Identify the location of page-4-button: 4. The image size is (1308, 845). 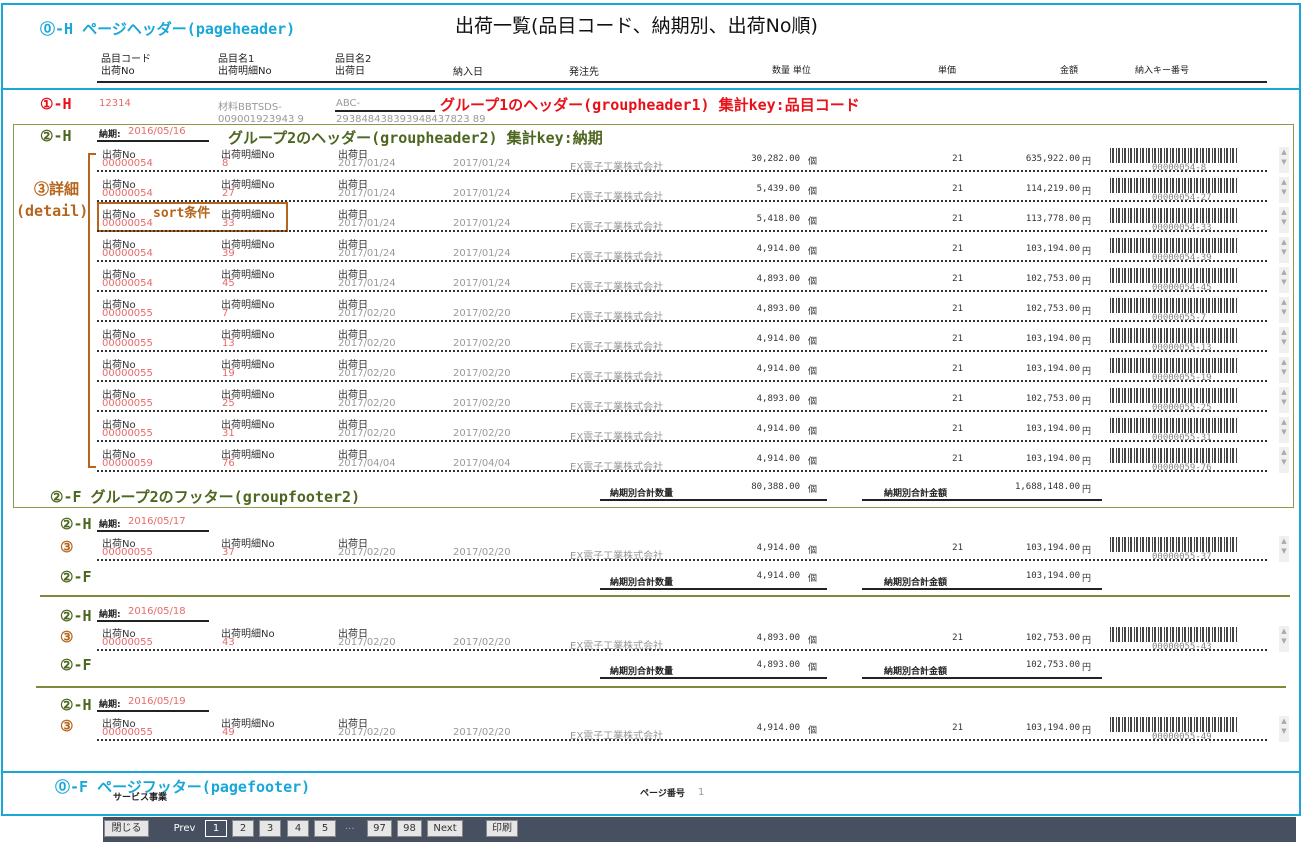
(298, 828).